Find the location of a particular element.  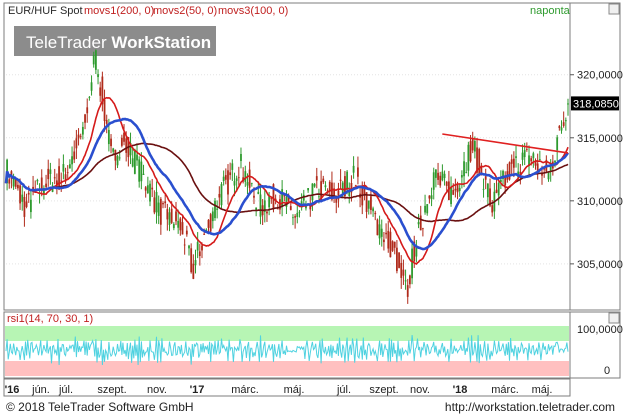

price-tick-label: 310,0000 is located at coordinates (600, 202).